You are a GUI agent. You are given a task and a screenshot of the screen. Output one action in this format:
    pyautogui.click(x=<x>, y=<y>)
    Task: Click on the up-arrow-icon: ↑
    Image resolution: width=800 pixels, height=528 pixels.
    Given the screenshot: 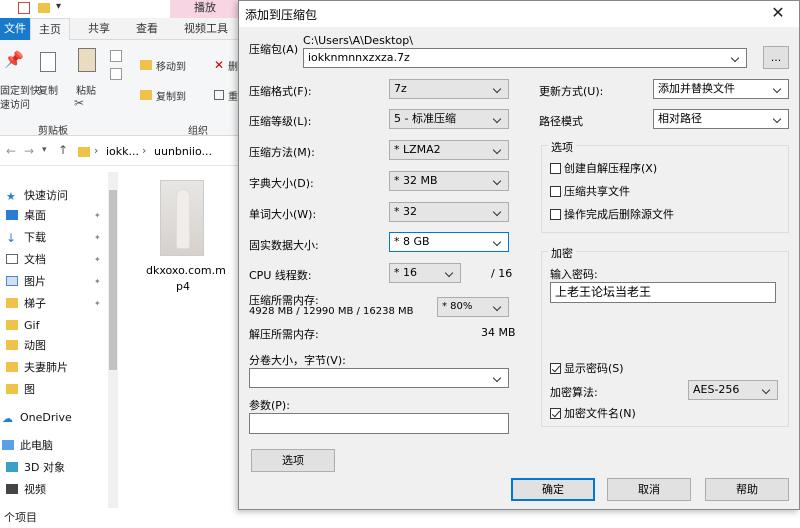 What is the action you would take?
    pyautogui.click(x=63, y=150)
    